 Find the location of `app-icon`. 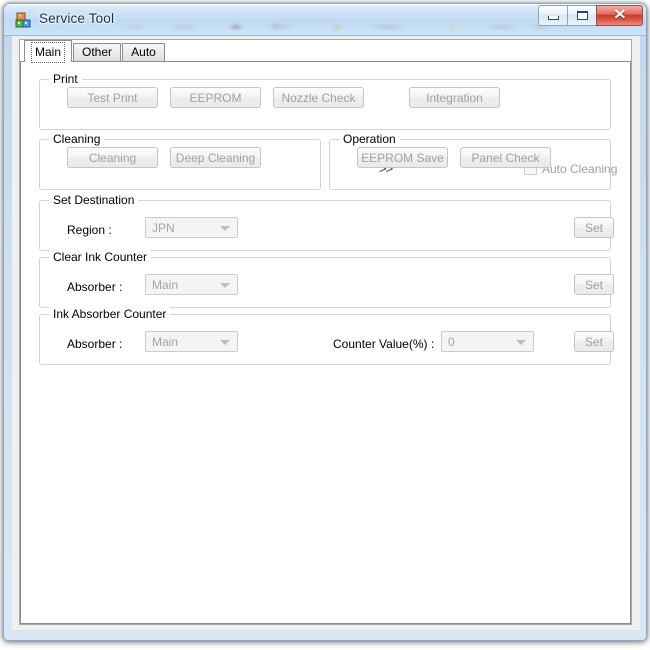

app-icon is located at coordinates (23, 20).